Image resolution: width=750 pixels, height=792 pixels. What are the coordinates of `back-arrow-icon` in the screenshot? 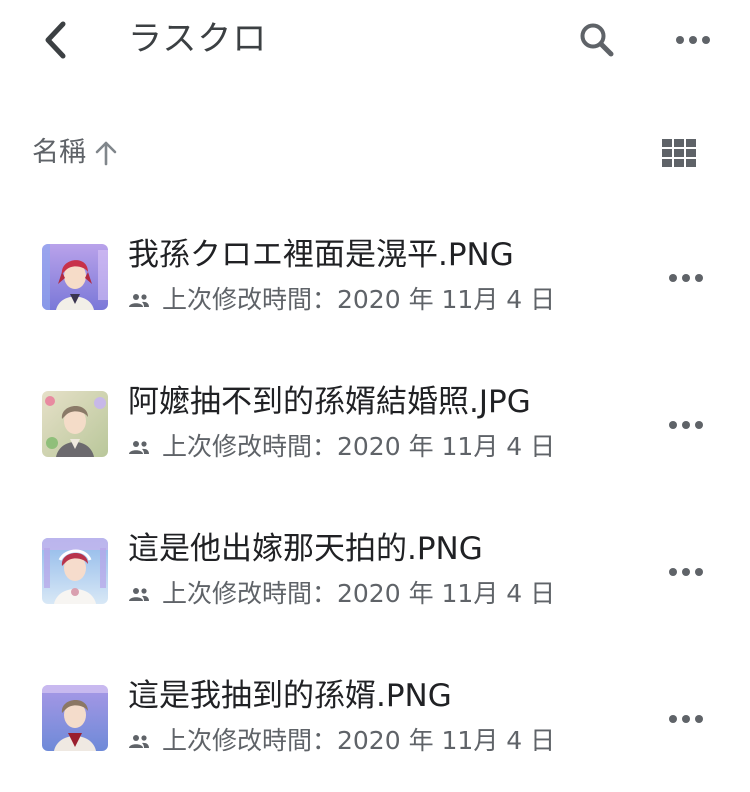 It's located at (55, 40).